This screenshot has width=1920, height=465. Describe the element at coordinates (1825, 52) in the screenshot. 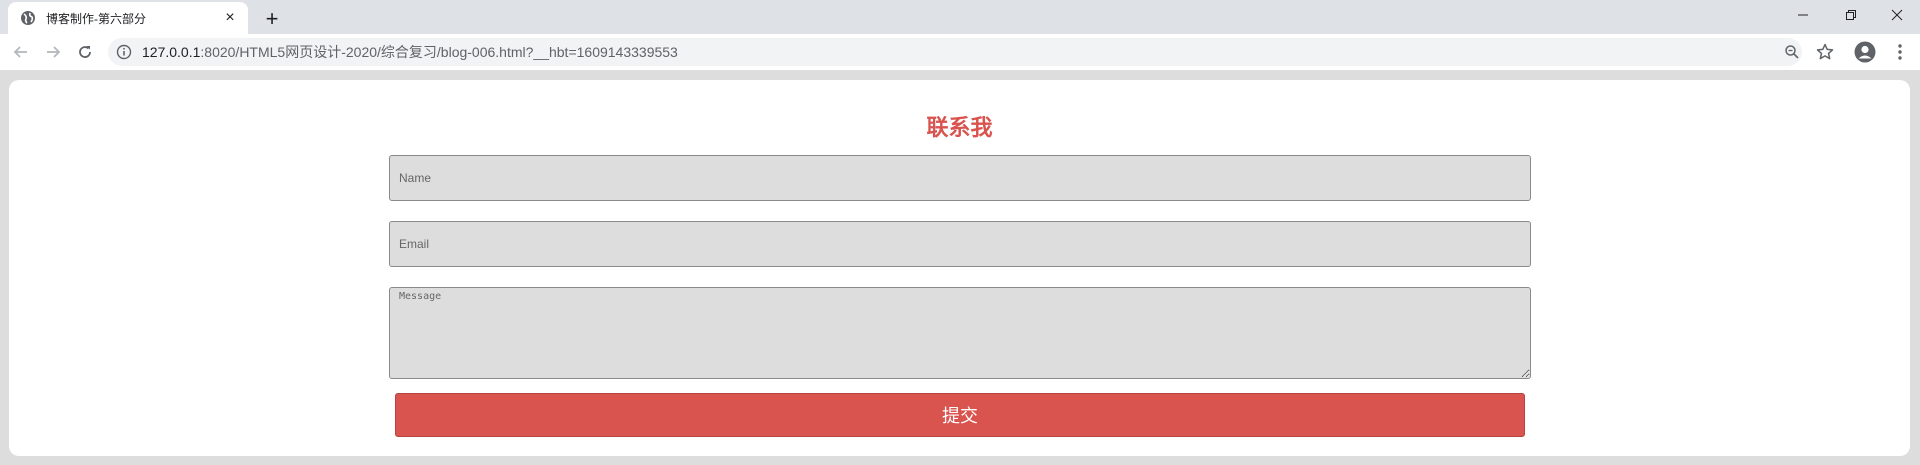

I see `bookmark-star-icon` at that location.